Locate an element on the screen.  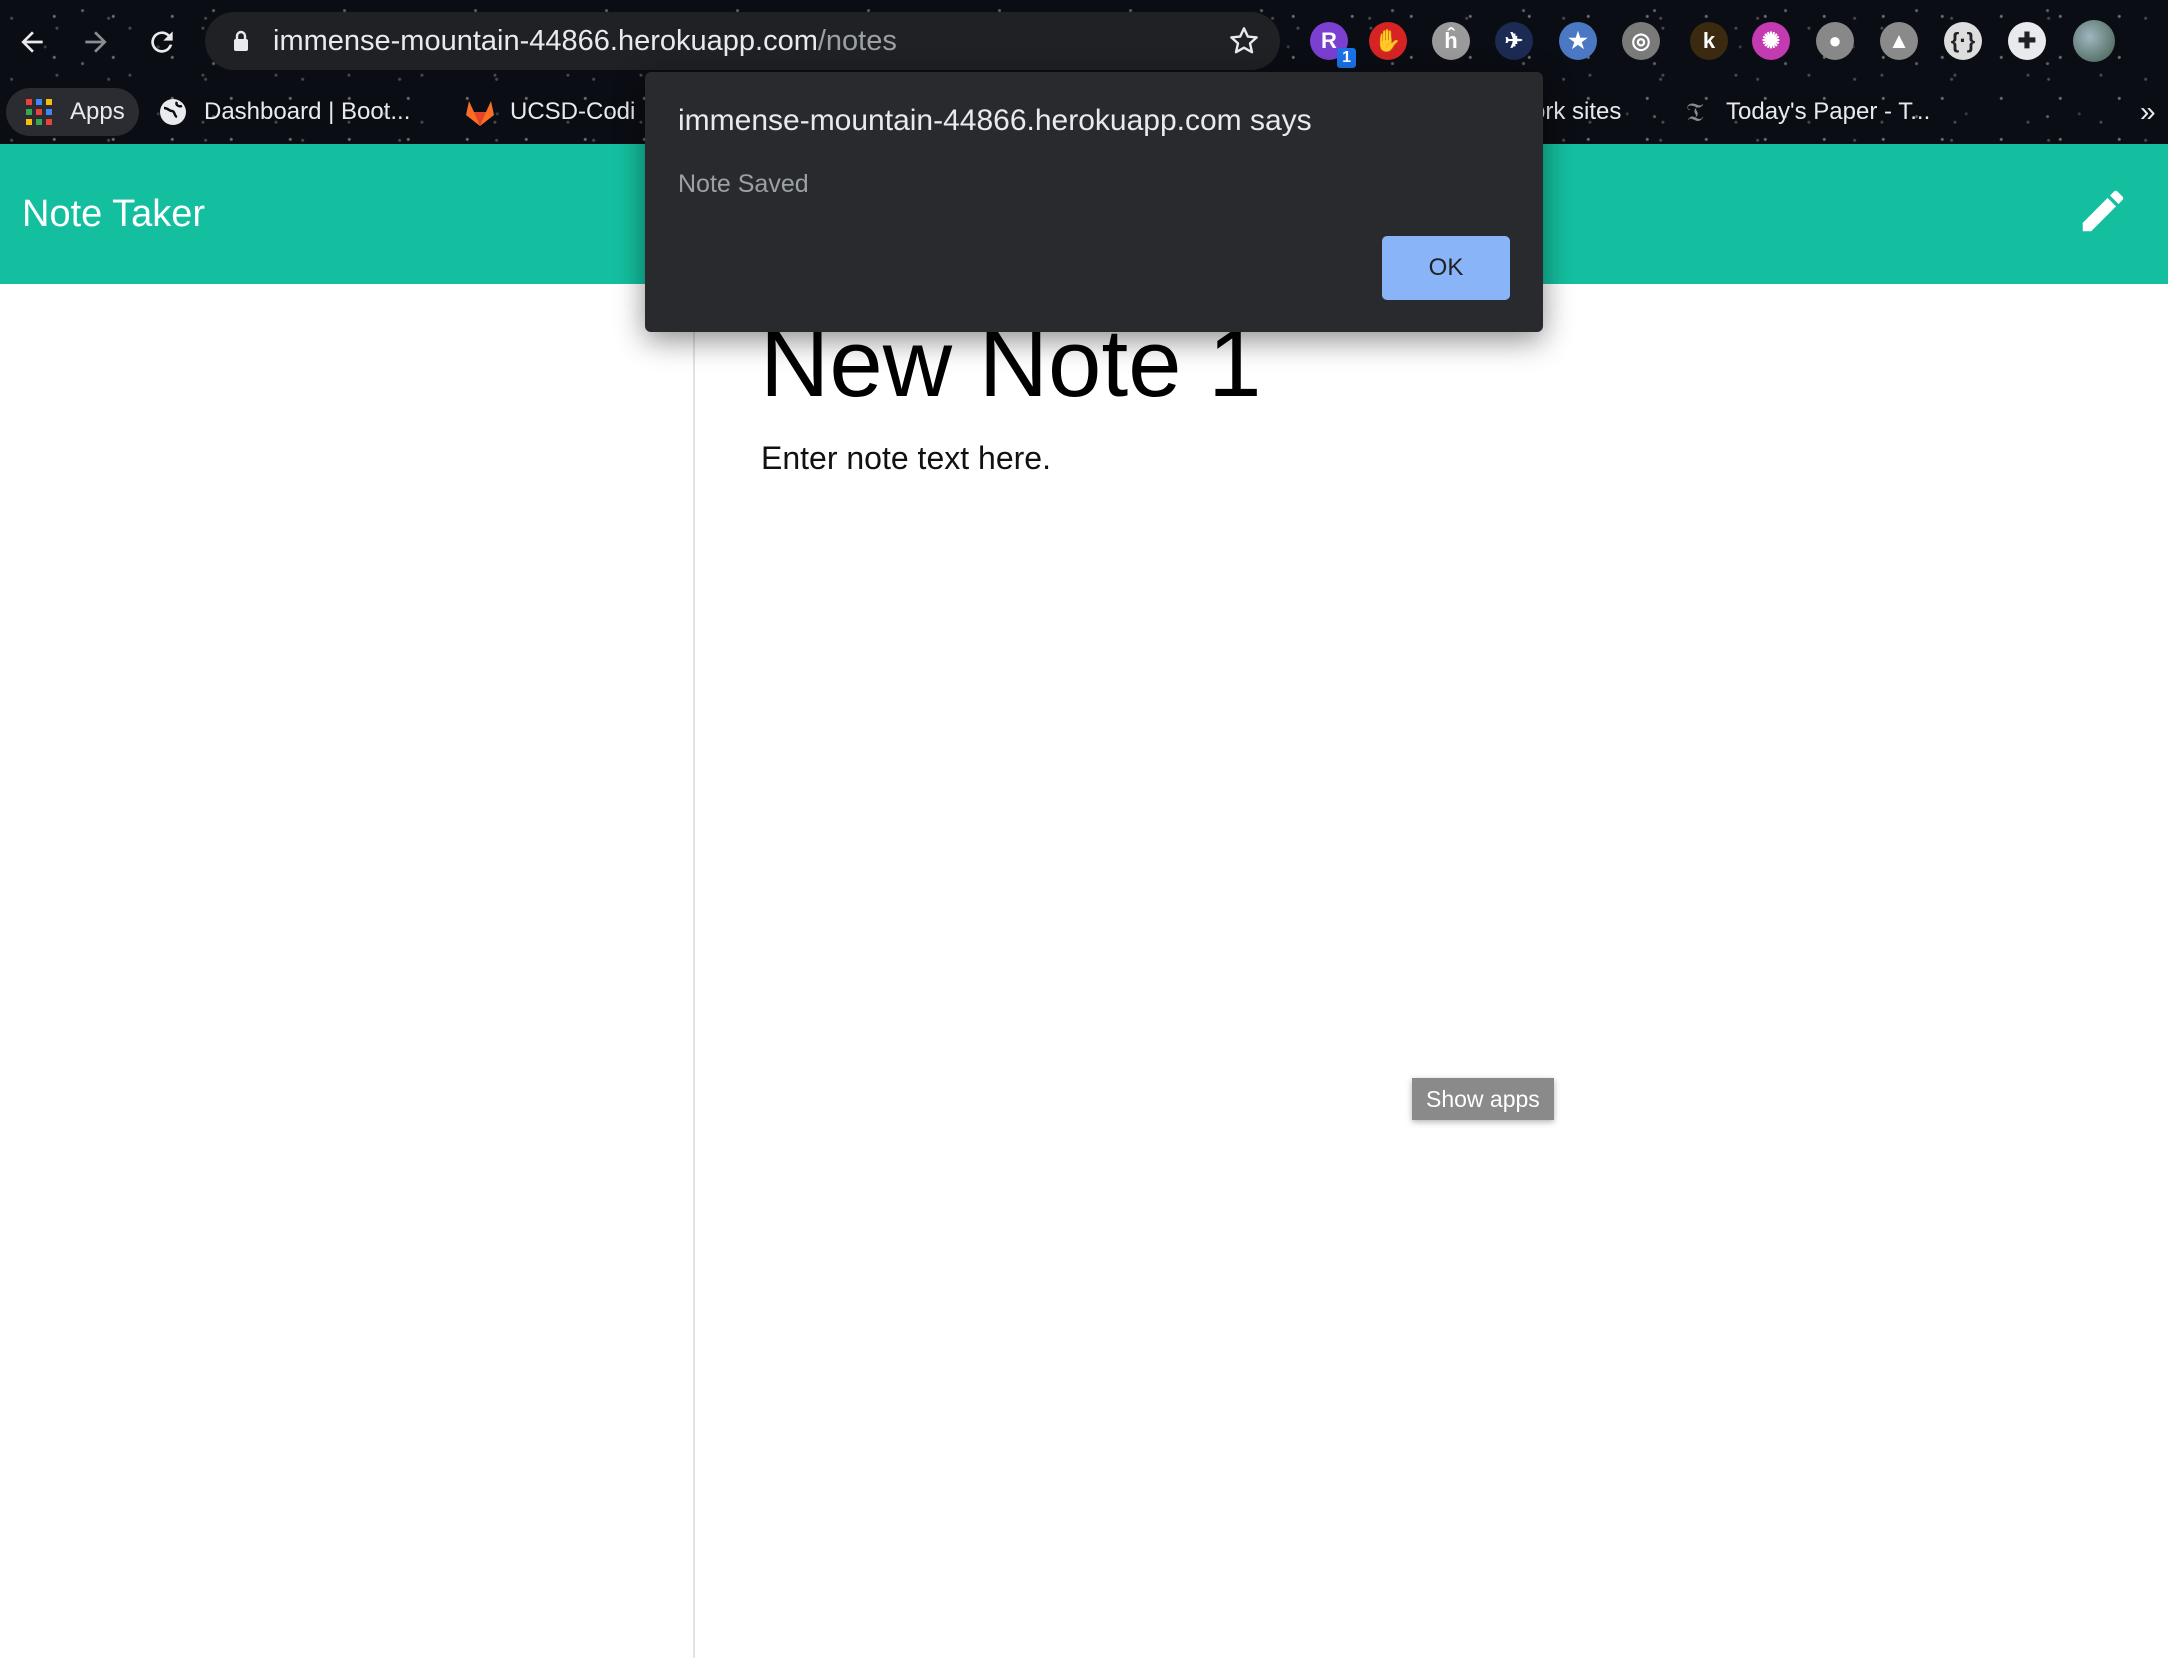
reload-button is located at coordinates (162, 42).